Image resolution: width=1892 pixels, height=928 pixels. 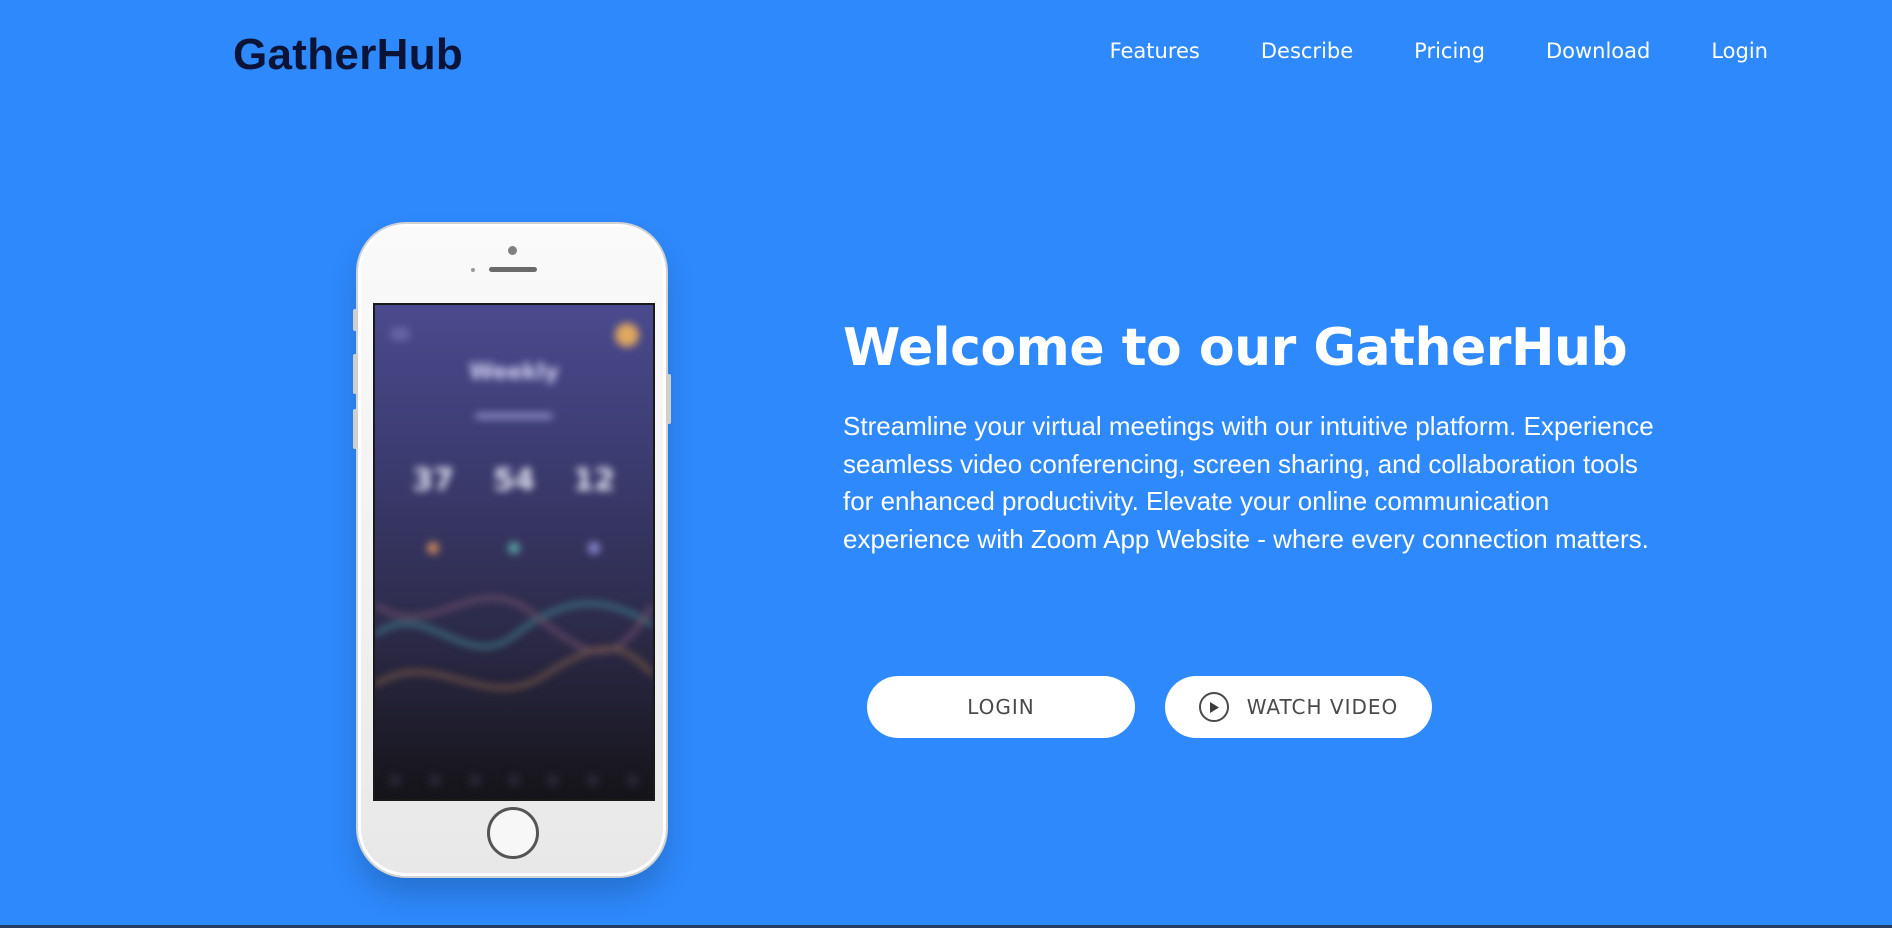 What do you see at coordinates (627, 335) in the screenshot?
I see `phone-avatar` at bounding box center [627, 335].